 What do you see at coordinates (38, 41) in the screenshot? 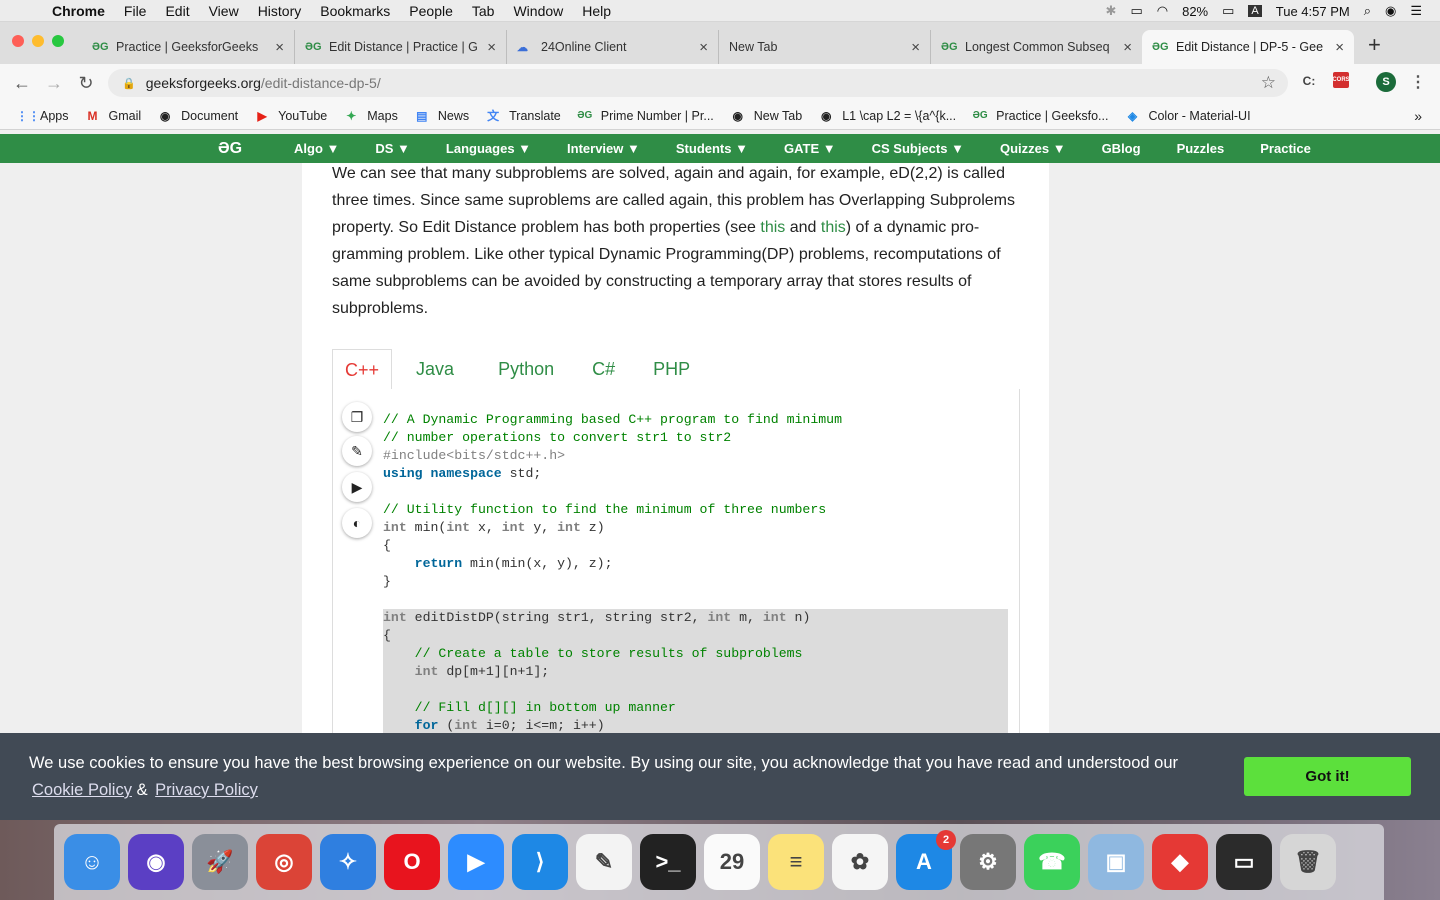
I see `minimize-window-button` at bounding box center [38, 41].